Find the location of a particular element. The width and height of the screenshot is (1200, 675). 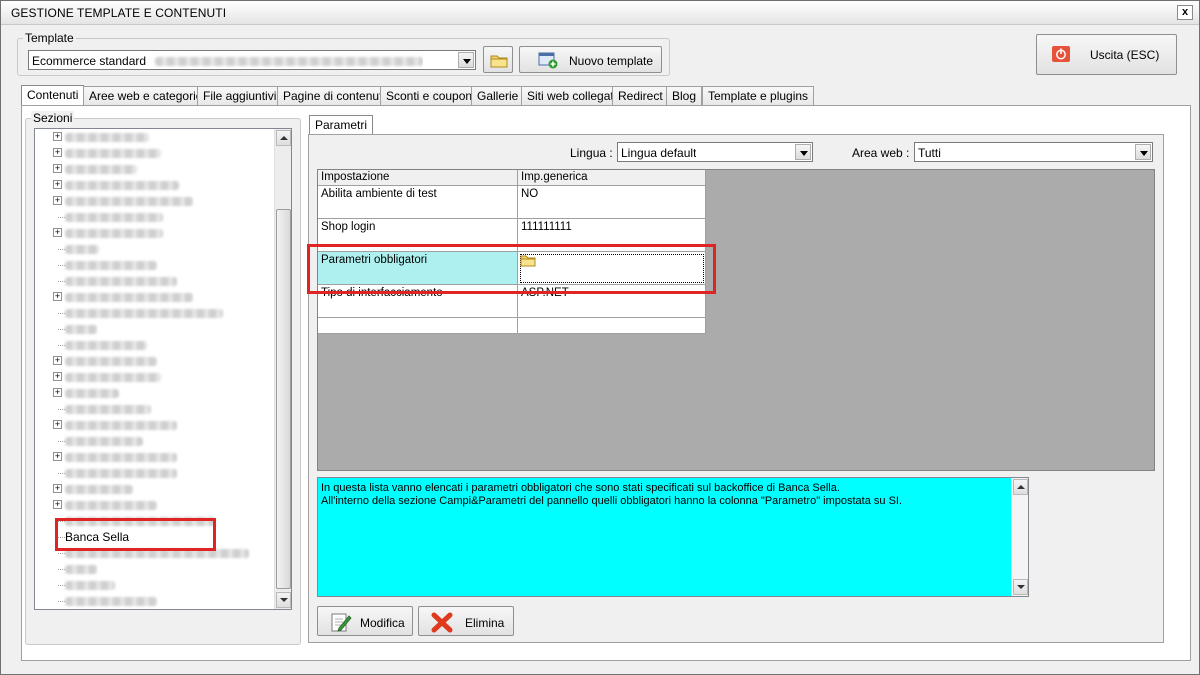

tab-contenuti: Contenuti is located at coordinates (53, 95).